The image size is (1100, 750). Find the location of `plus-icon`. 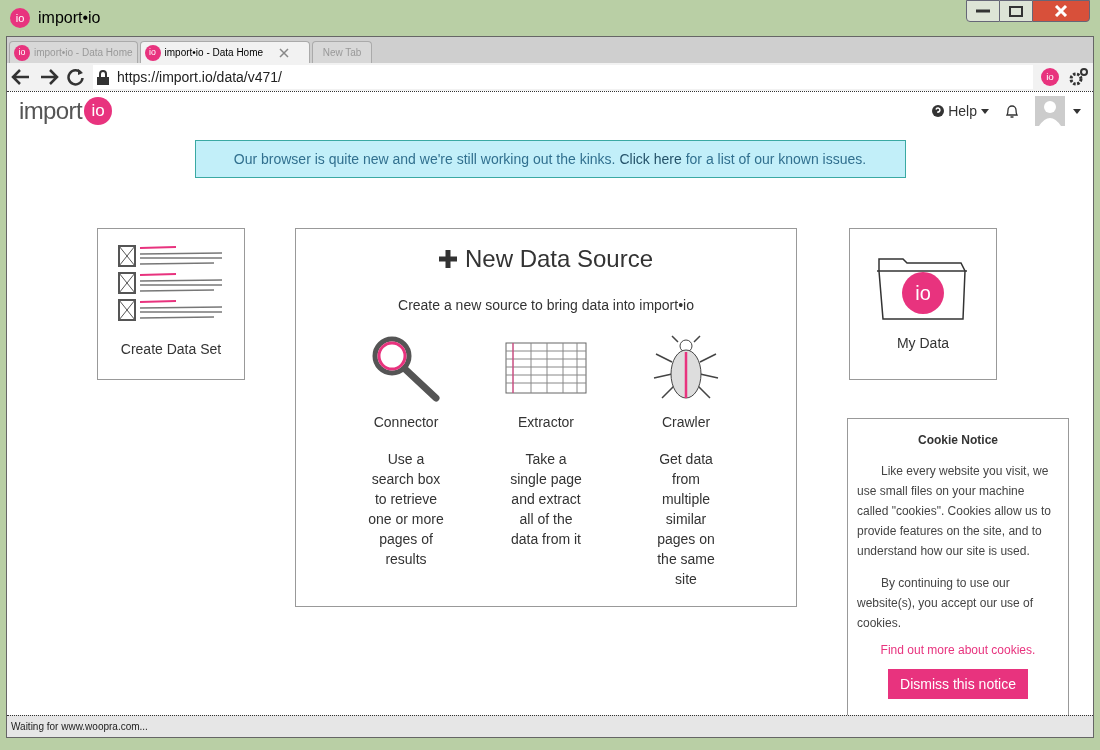

plus-icon is located at coordinates (447, 259).